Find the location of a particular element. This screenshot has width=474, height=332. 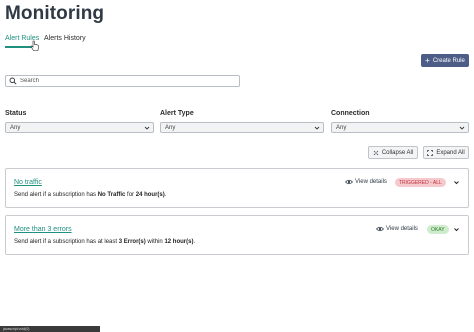

collapse-all-button: Collapse All is located at coordinates (393, 152).